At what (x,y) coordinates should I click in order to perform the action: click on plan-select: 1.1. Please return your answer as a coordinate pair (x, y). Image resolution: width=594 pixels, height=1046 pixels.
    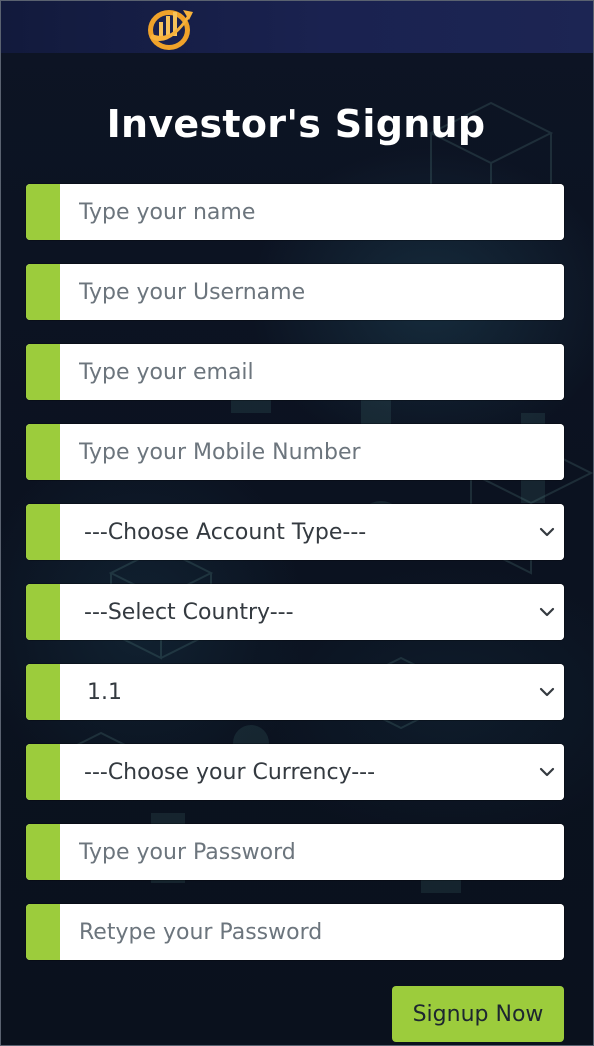
    Looking at the image, I should click on (312, 692).